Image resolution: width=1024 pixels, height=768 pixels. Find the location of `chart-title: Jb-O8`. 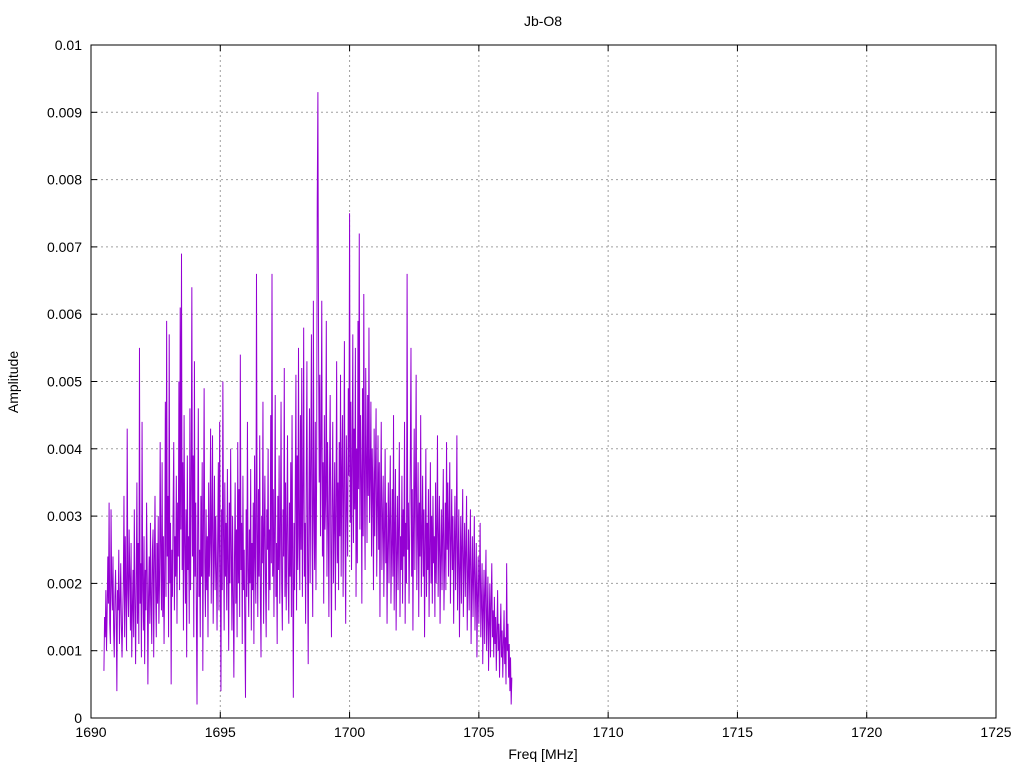

chart-title: Jb-O8 is located at coordinates (543, 21).